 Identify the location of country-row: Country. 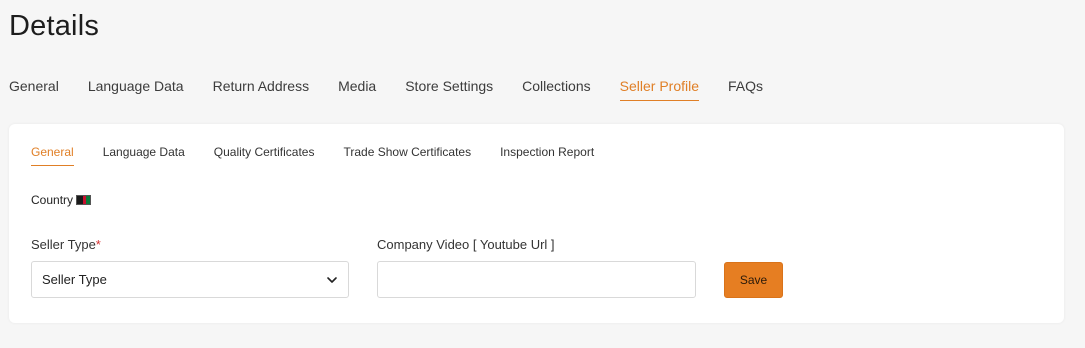
(61, 200).